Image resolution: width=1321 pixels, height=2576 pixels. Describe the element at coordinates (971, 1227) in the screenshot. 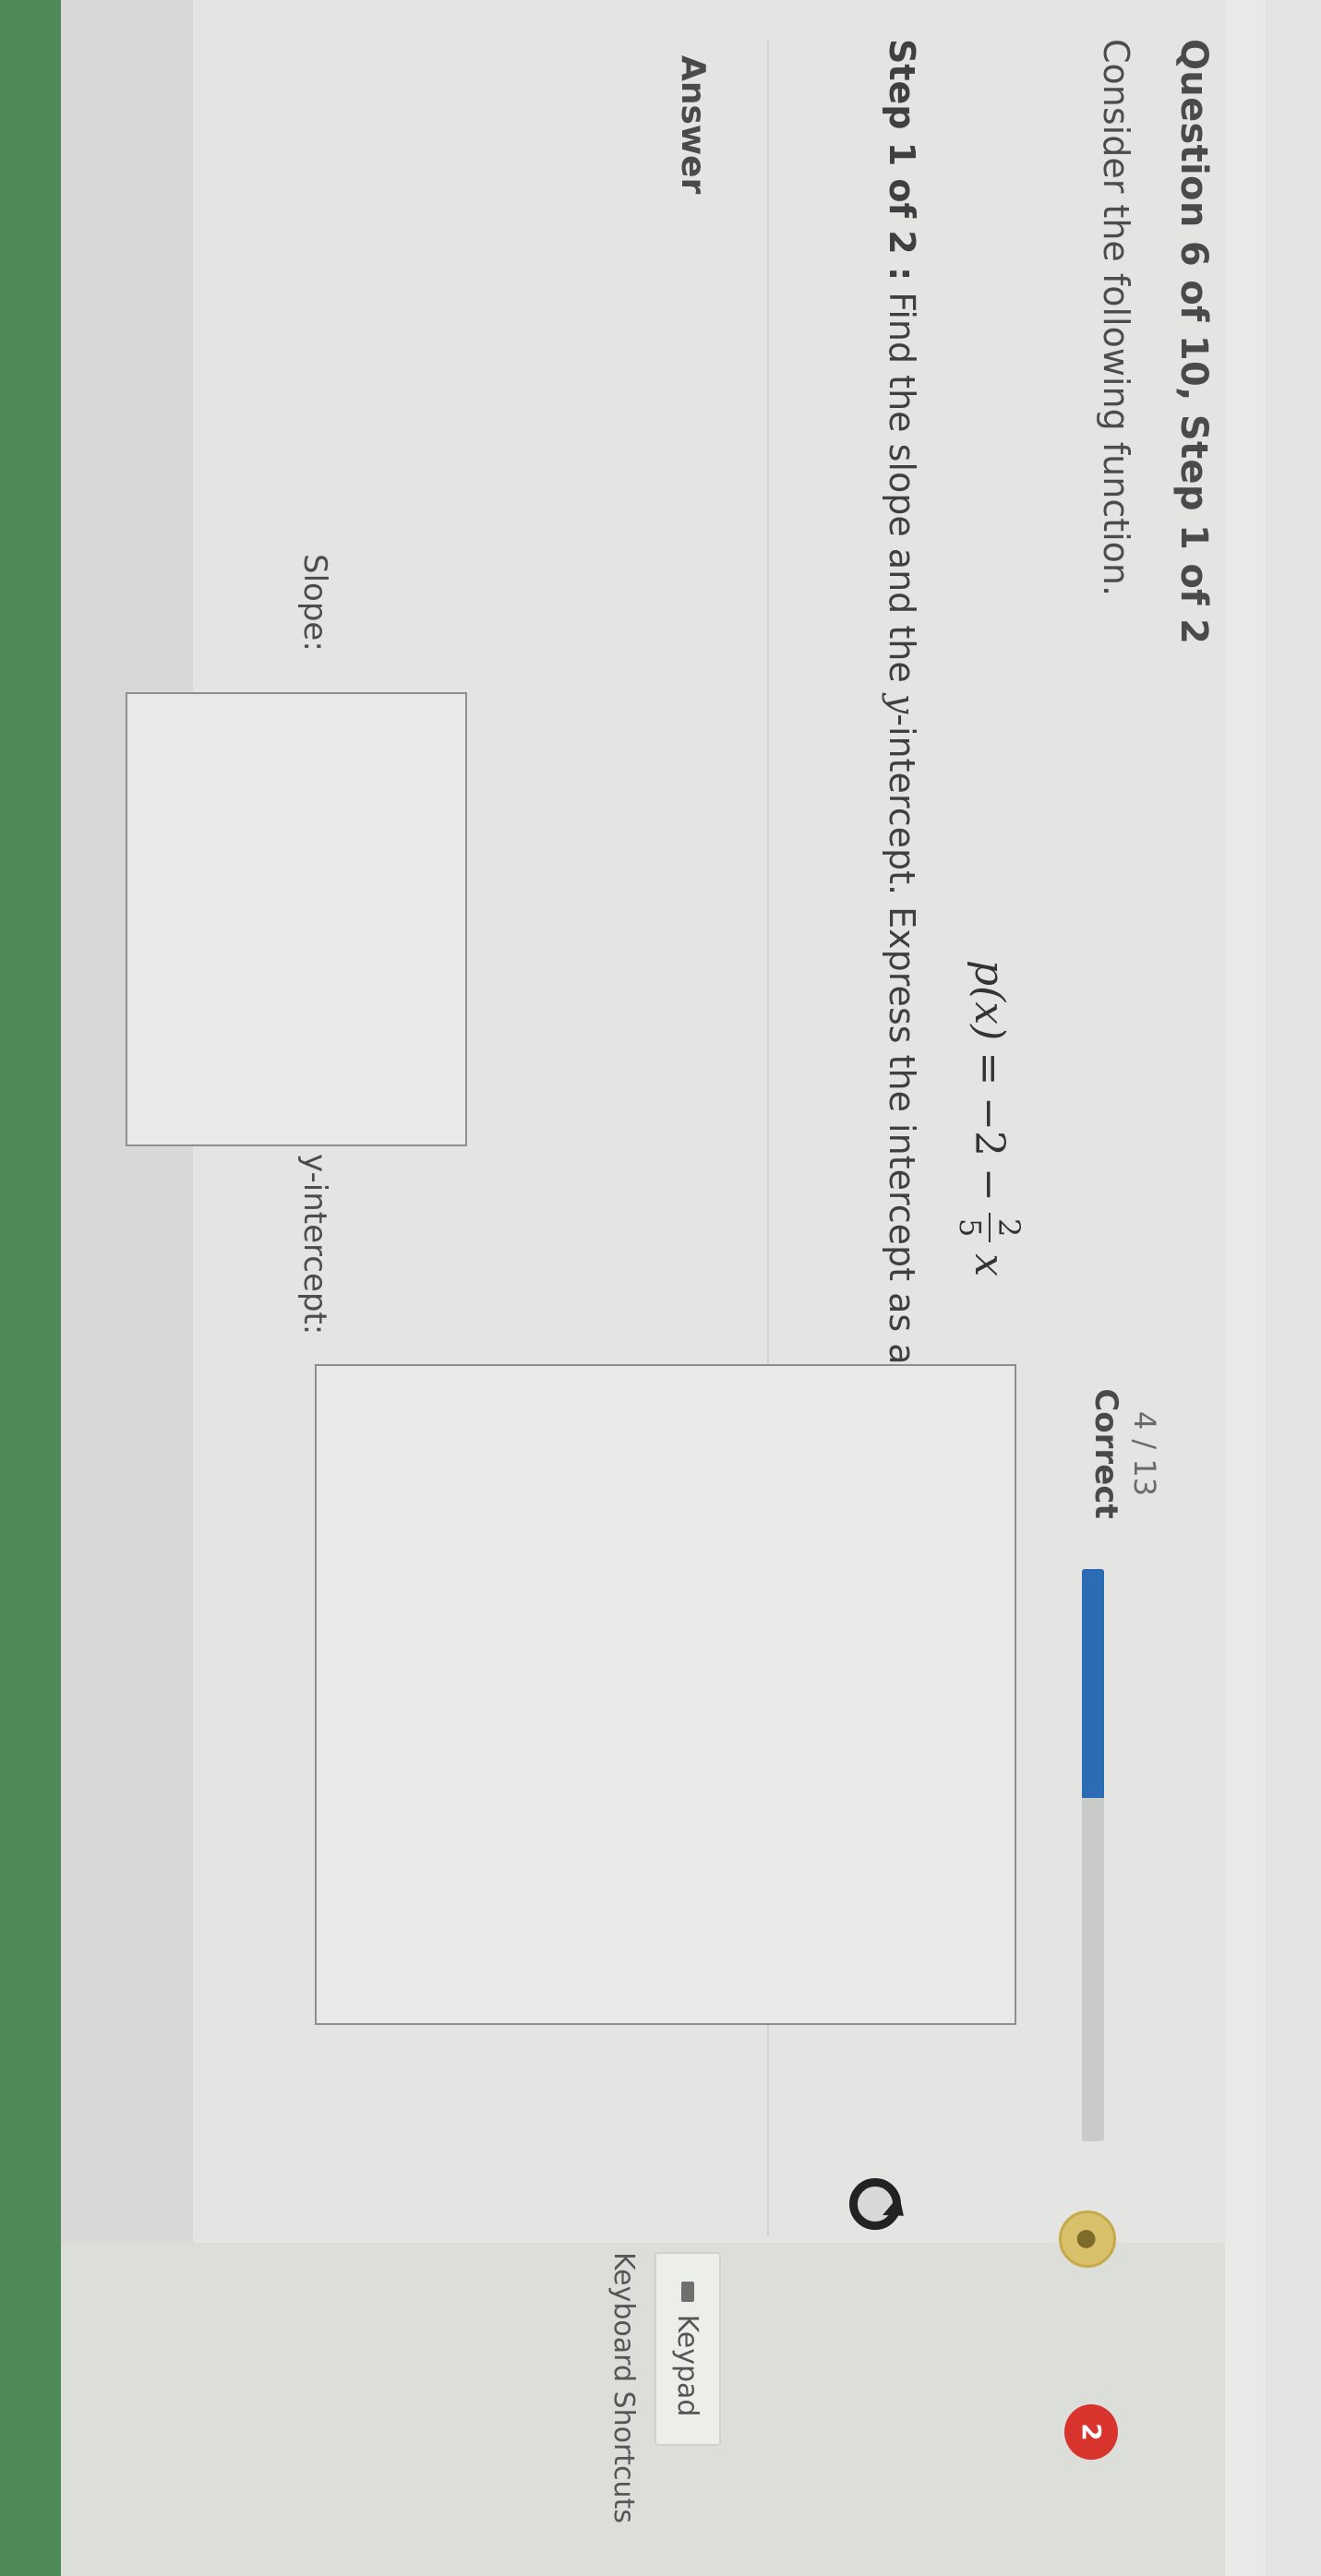

I see `fraction-denominator: 5` at that location.